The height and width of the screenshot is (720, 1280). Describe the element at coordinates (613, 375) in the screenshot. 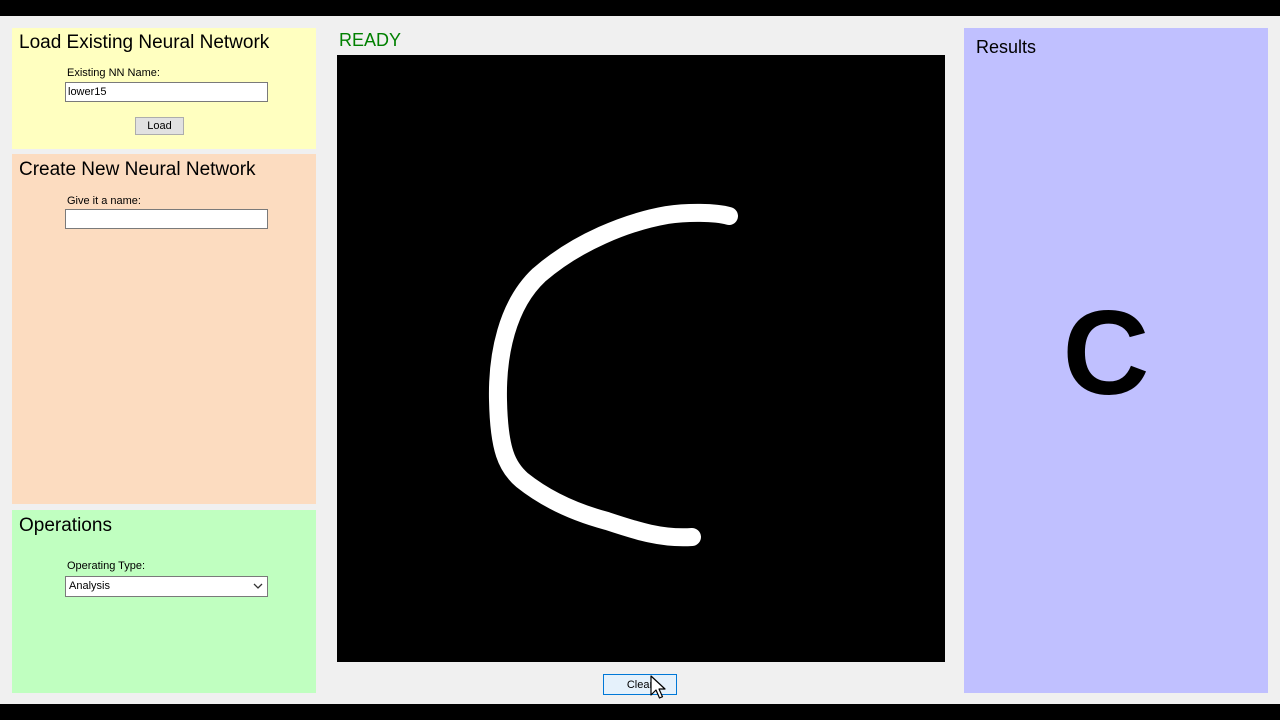

I see `drawn-stroke` at that location.